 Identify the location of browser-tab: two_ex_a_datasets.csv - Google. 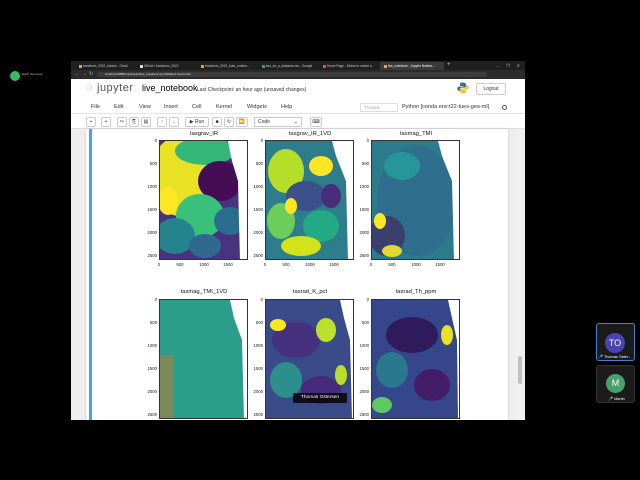
(288, 66).